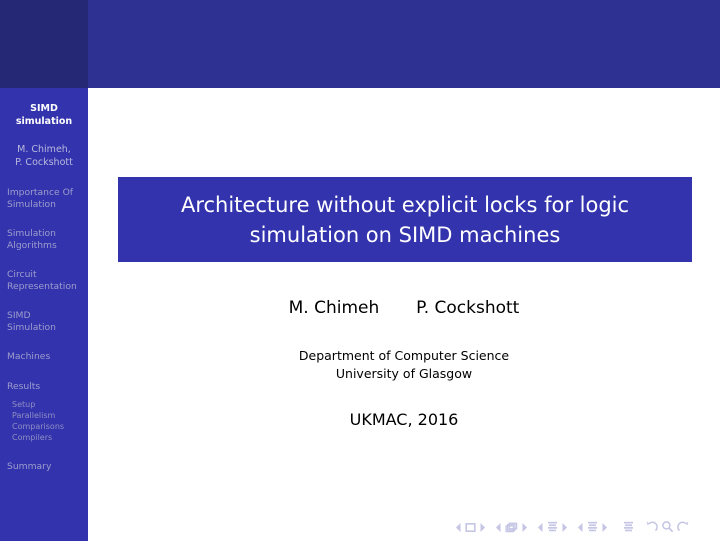 This screenshot has width=720, height=541. I want to click on sidebar-item-circuit-representation: Circuit Representation, so click(44, 280).